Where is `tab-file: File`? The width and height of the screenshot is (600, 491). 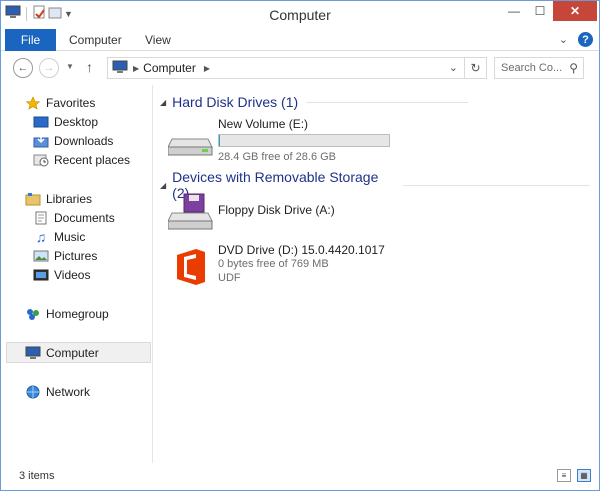 tab-file: File is located at coordinates (30, 40).